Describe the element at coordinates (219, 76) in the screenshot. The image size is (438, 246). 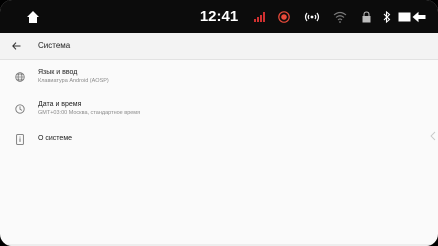
I see `settings-item-language: Язык и ввод Клавиатура Android (AOSP)` at that location.